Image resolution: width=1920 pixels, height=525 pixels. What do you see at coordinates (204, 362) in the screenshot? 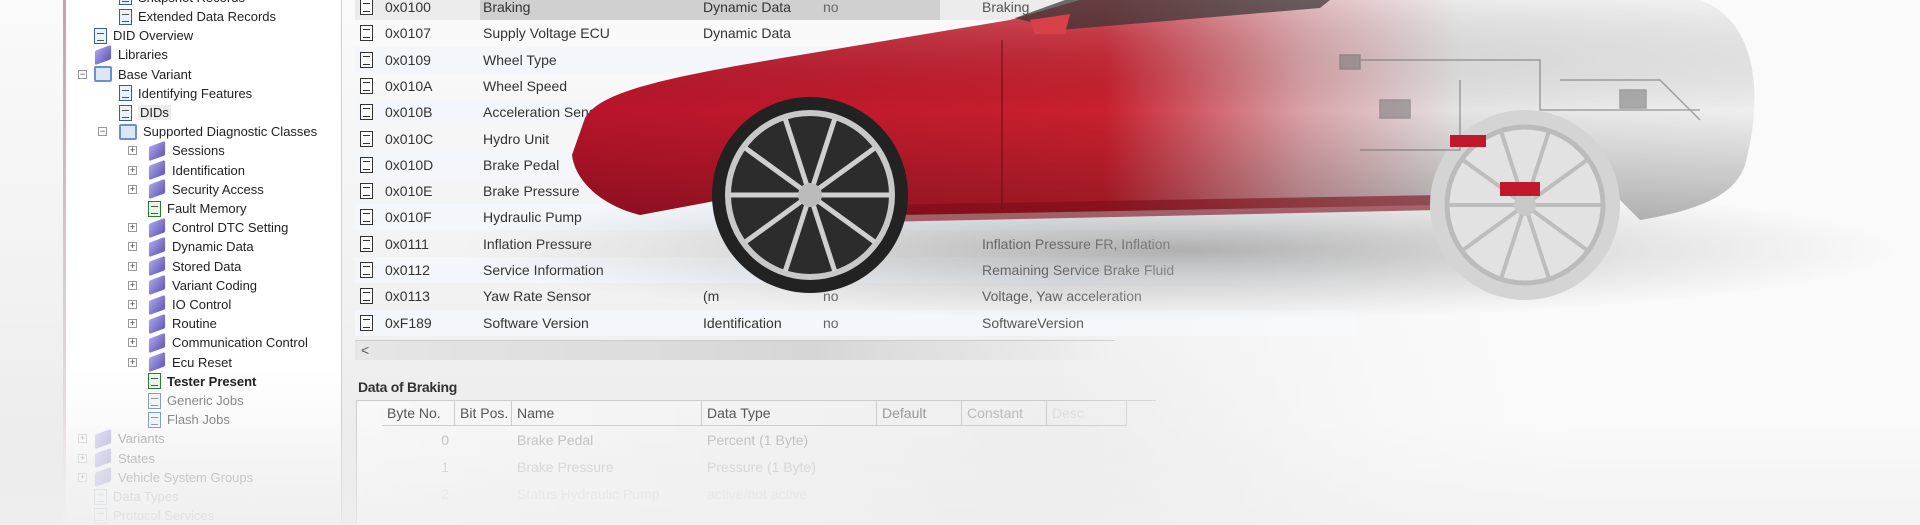
I see `tree-item: + Ecu Reset` at bounding box center [204, 362].